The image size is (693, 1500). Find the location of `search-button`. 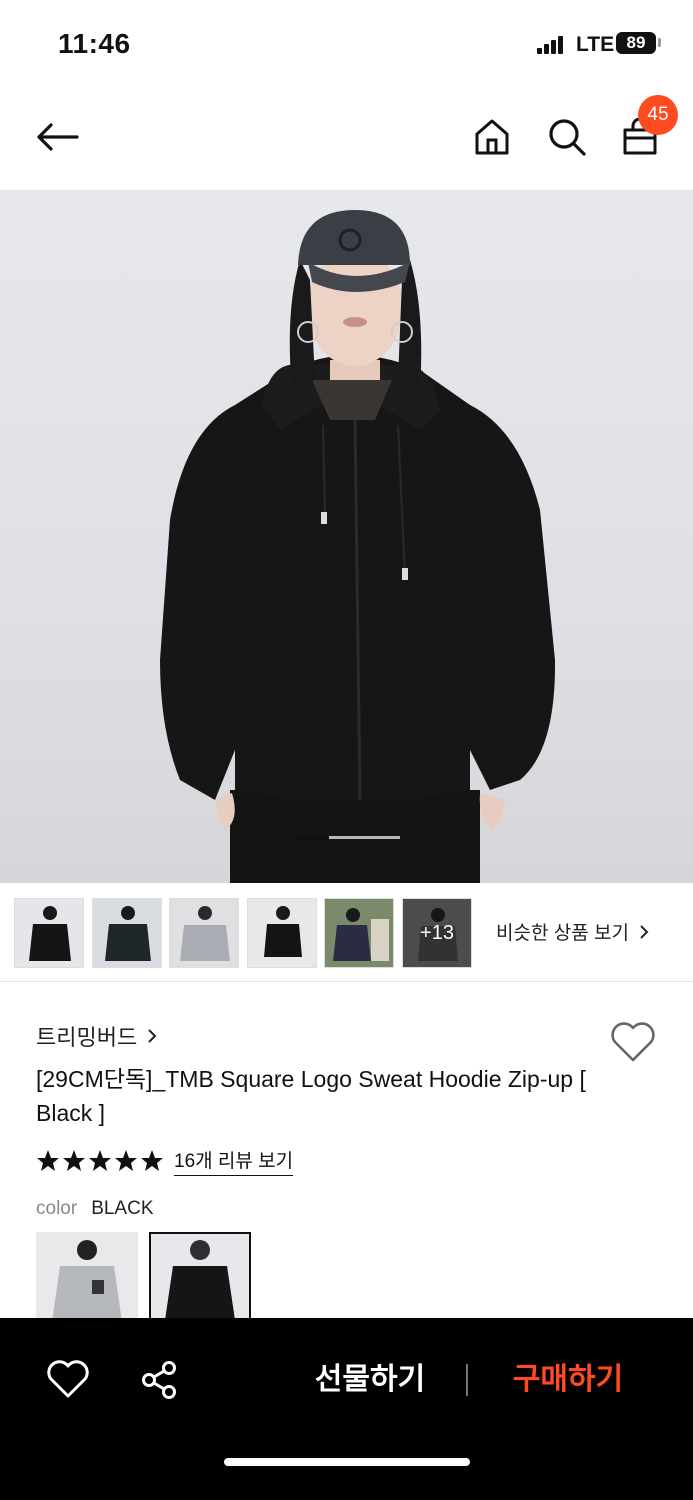

search-button is located at coordinates (567, 137).